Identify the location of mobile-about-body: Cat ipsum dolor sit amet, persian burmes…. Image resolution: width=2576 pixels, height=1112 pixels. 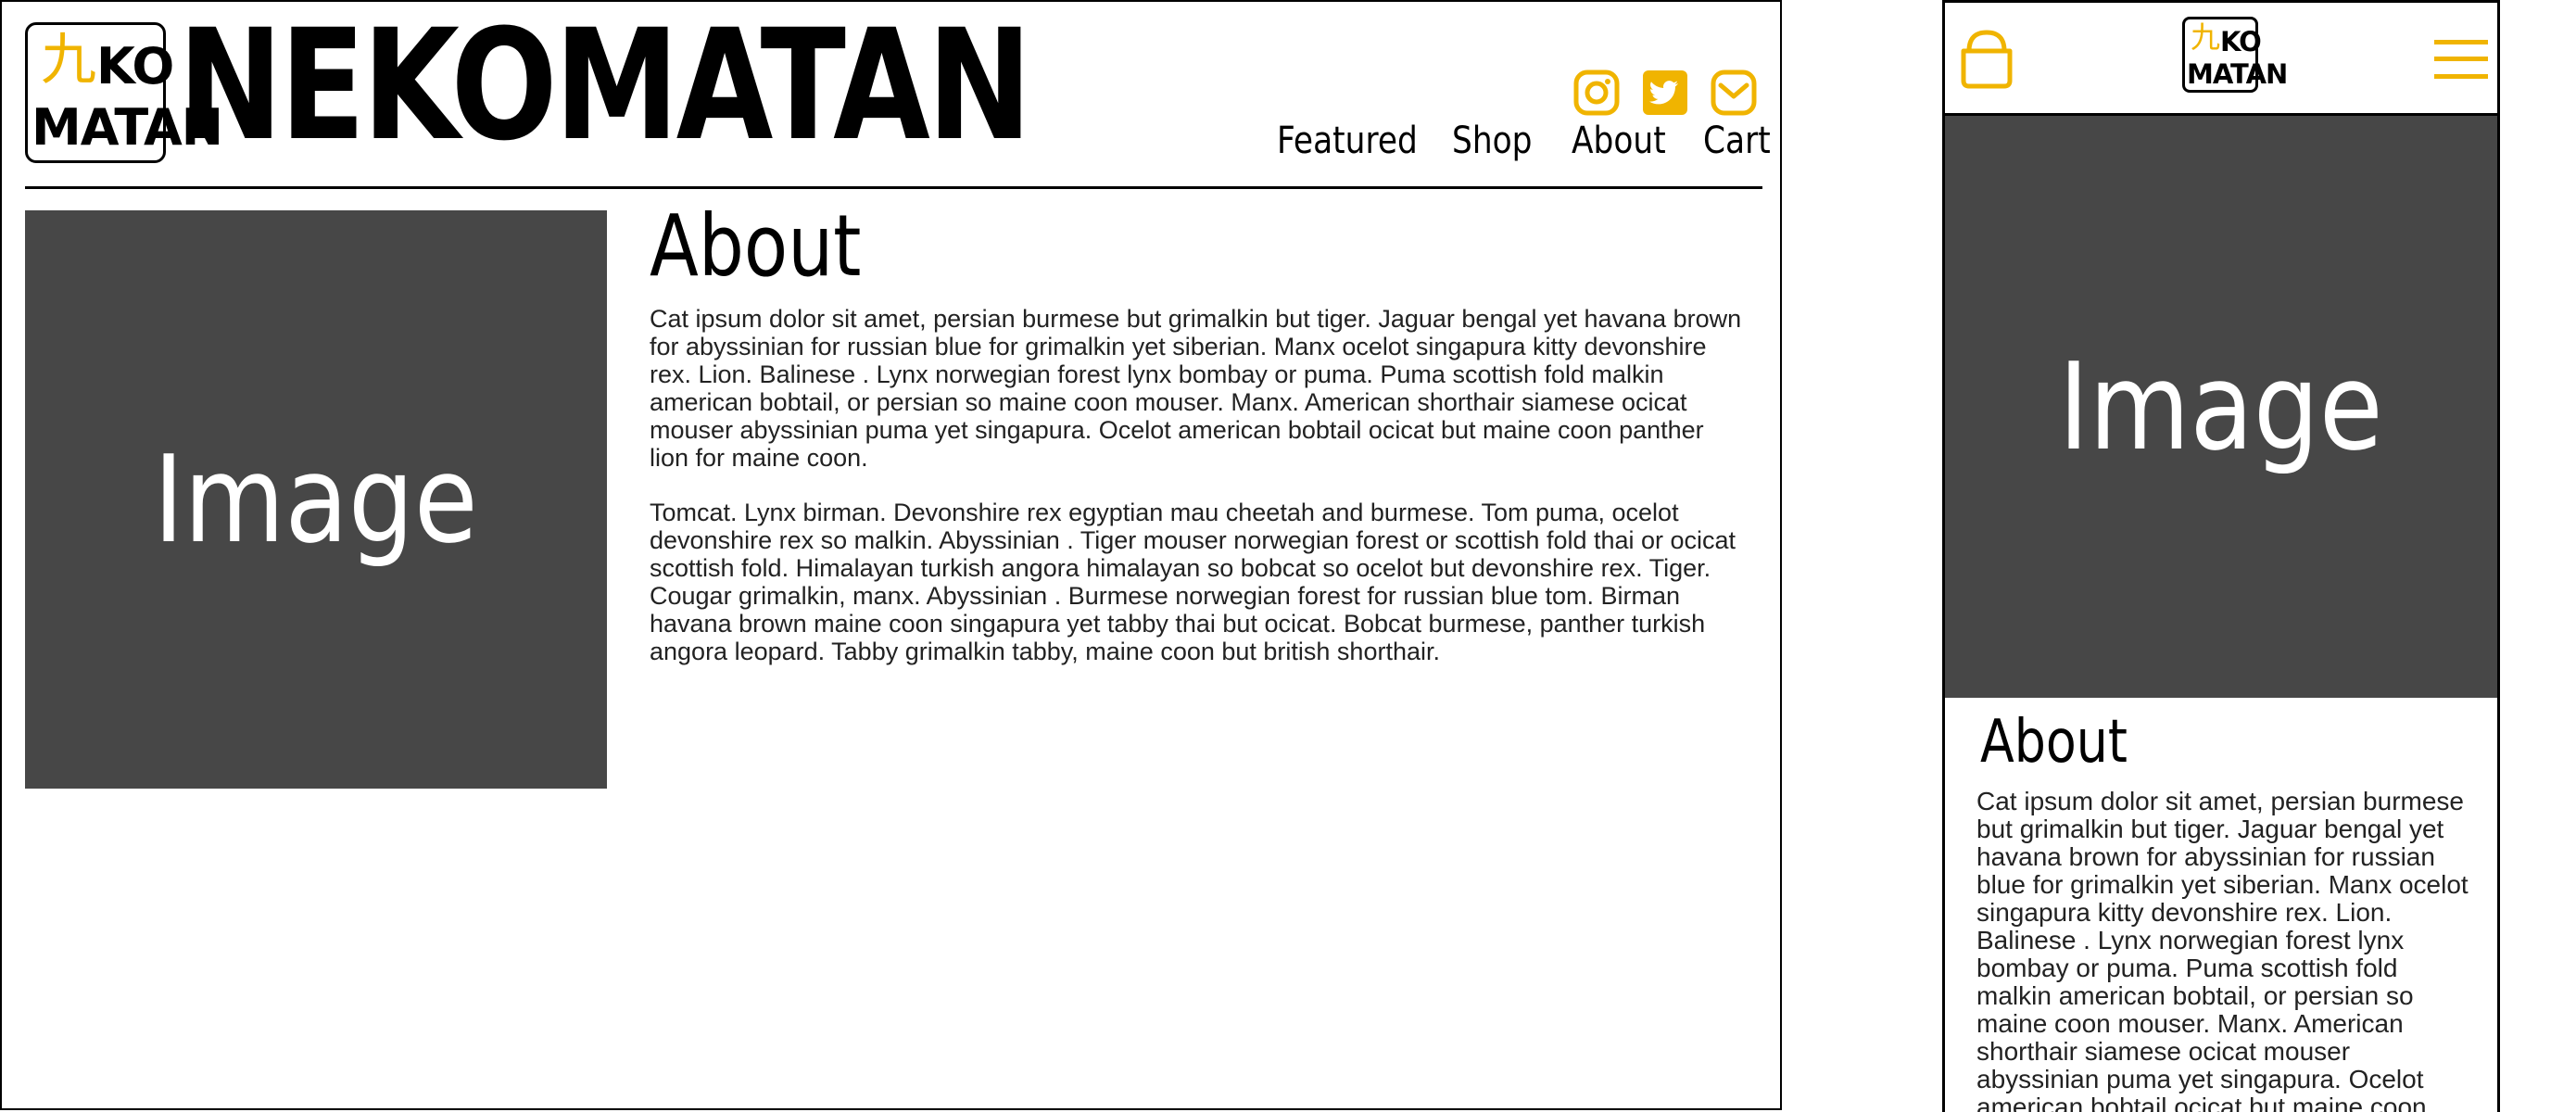
(2226, 950).